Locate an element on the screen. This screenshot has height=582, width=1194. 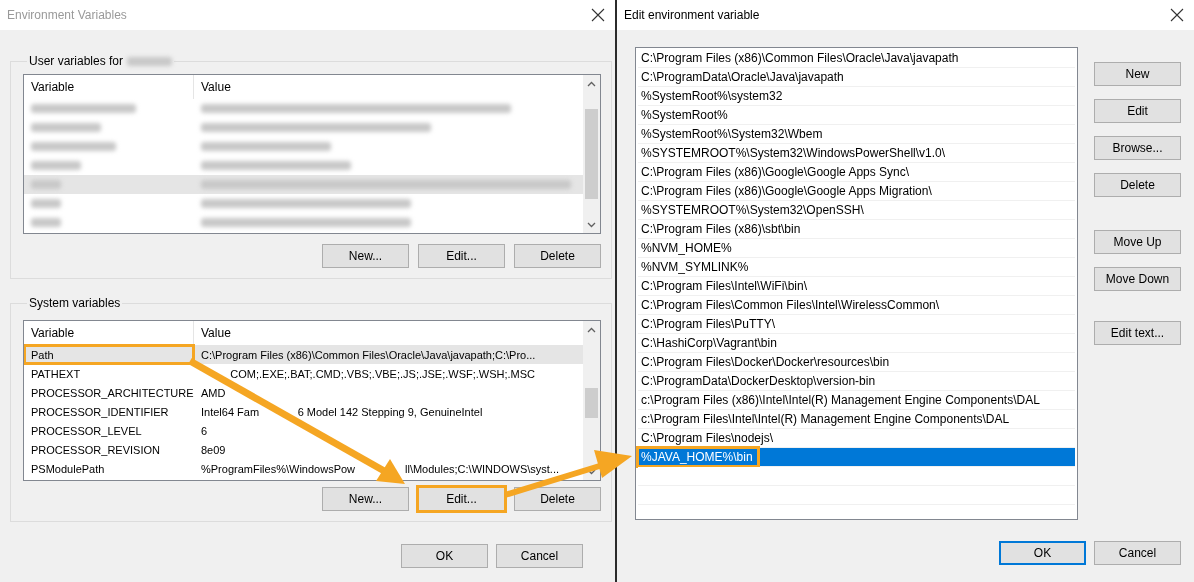
variable-name: PROCESSOR_ARCHITECTURE is located at coordinates (112, 393).